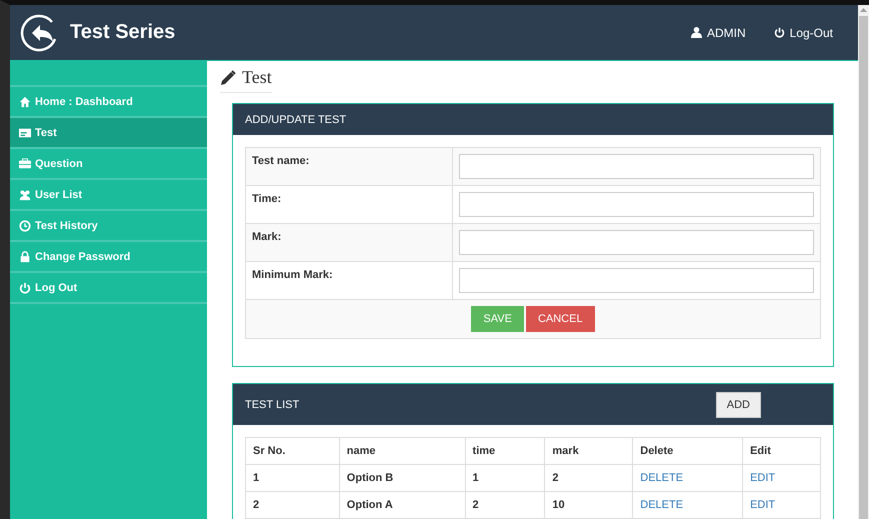  I want to click on panel-title: ADD/UPDATE TEST, so click(295, 120).